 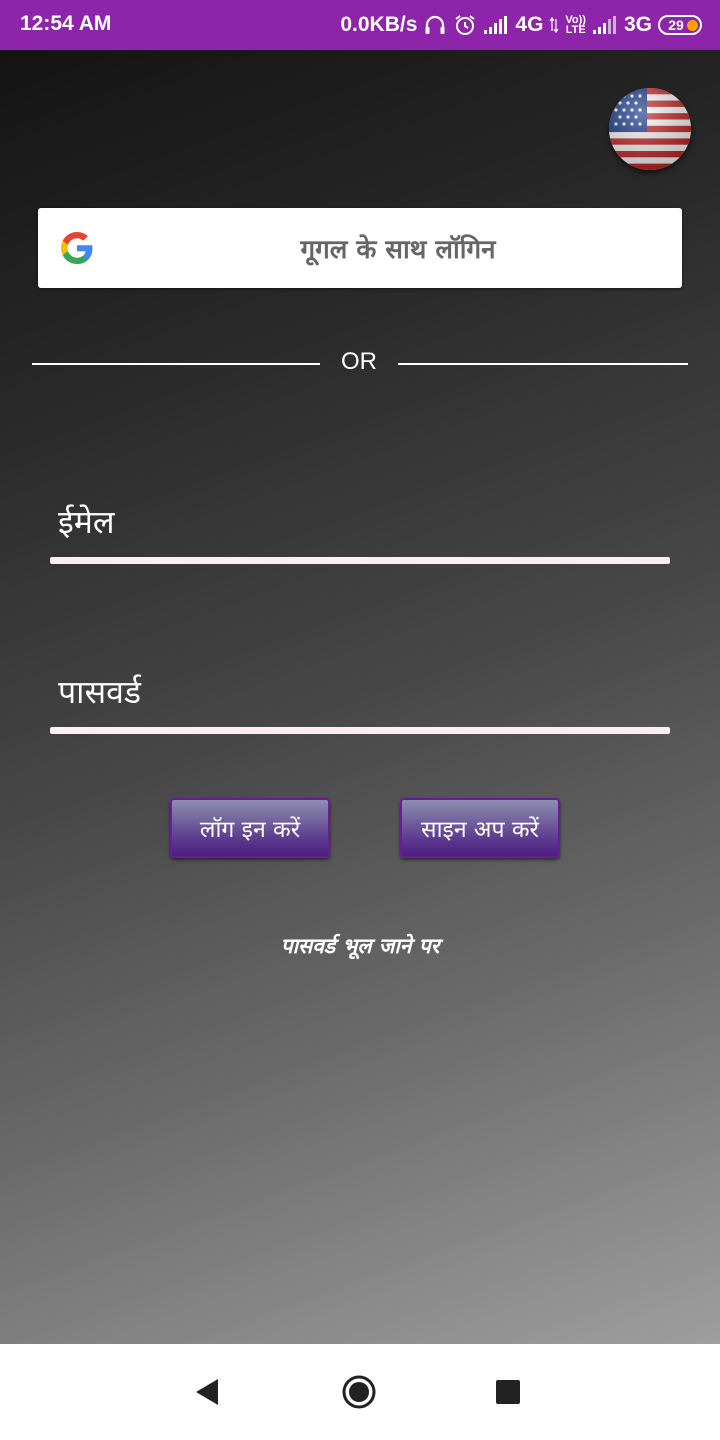 What do you see at coordinates (435, 24) in the screenshot?
I see `headset-icon` at bounding box center [435, 24].